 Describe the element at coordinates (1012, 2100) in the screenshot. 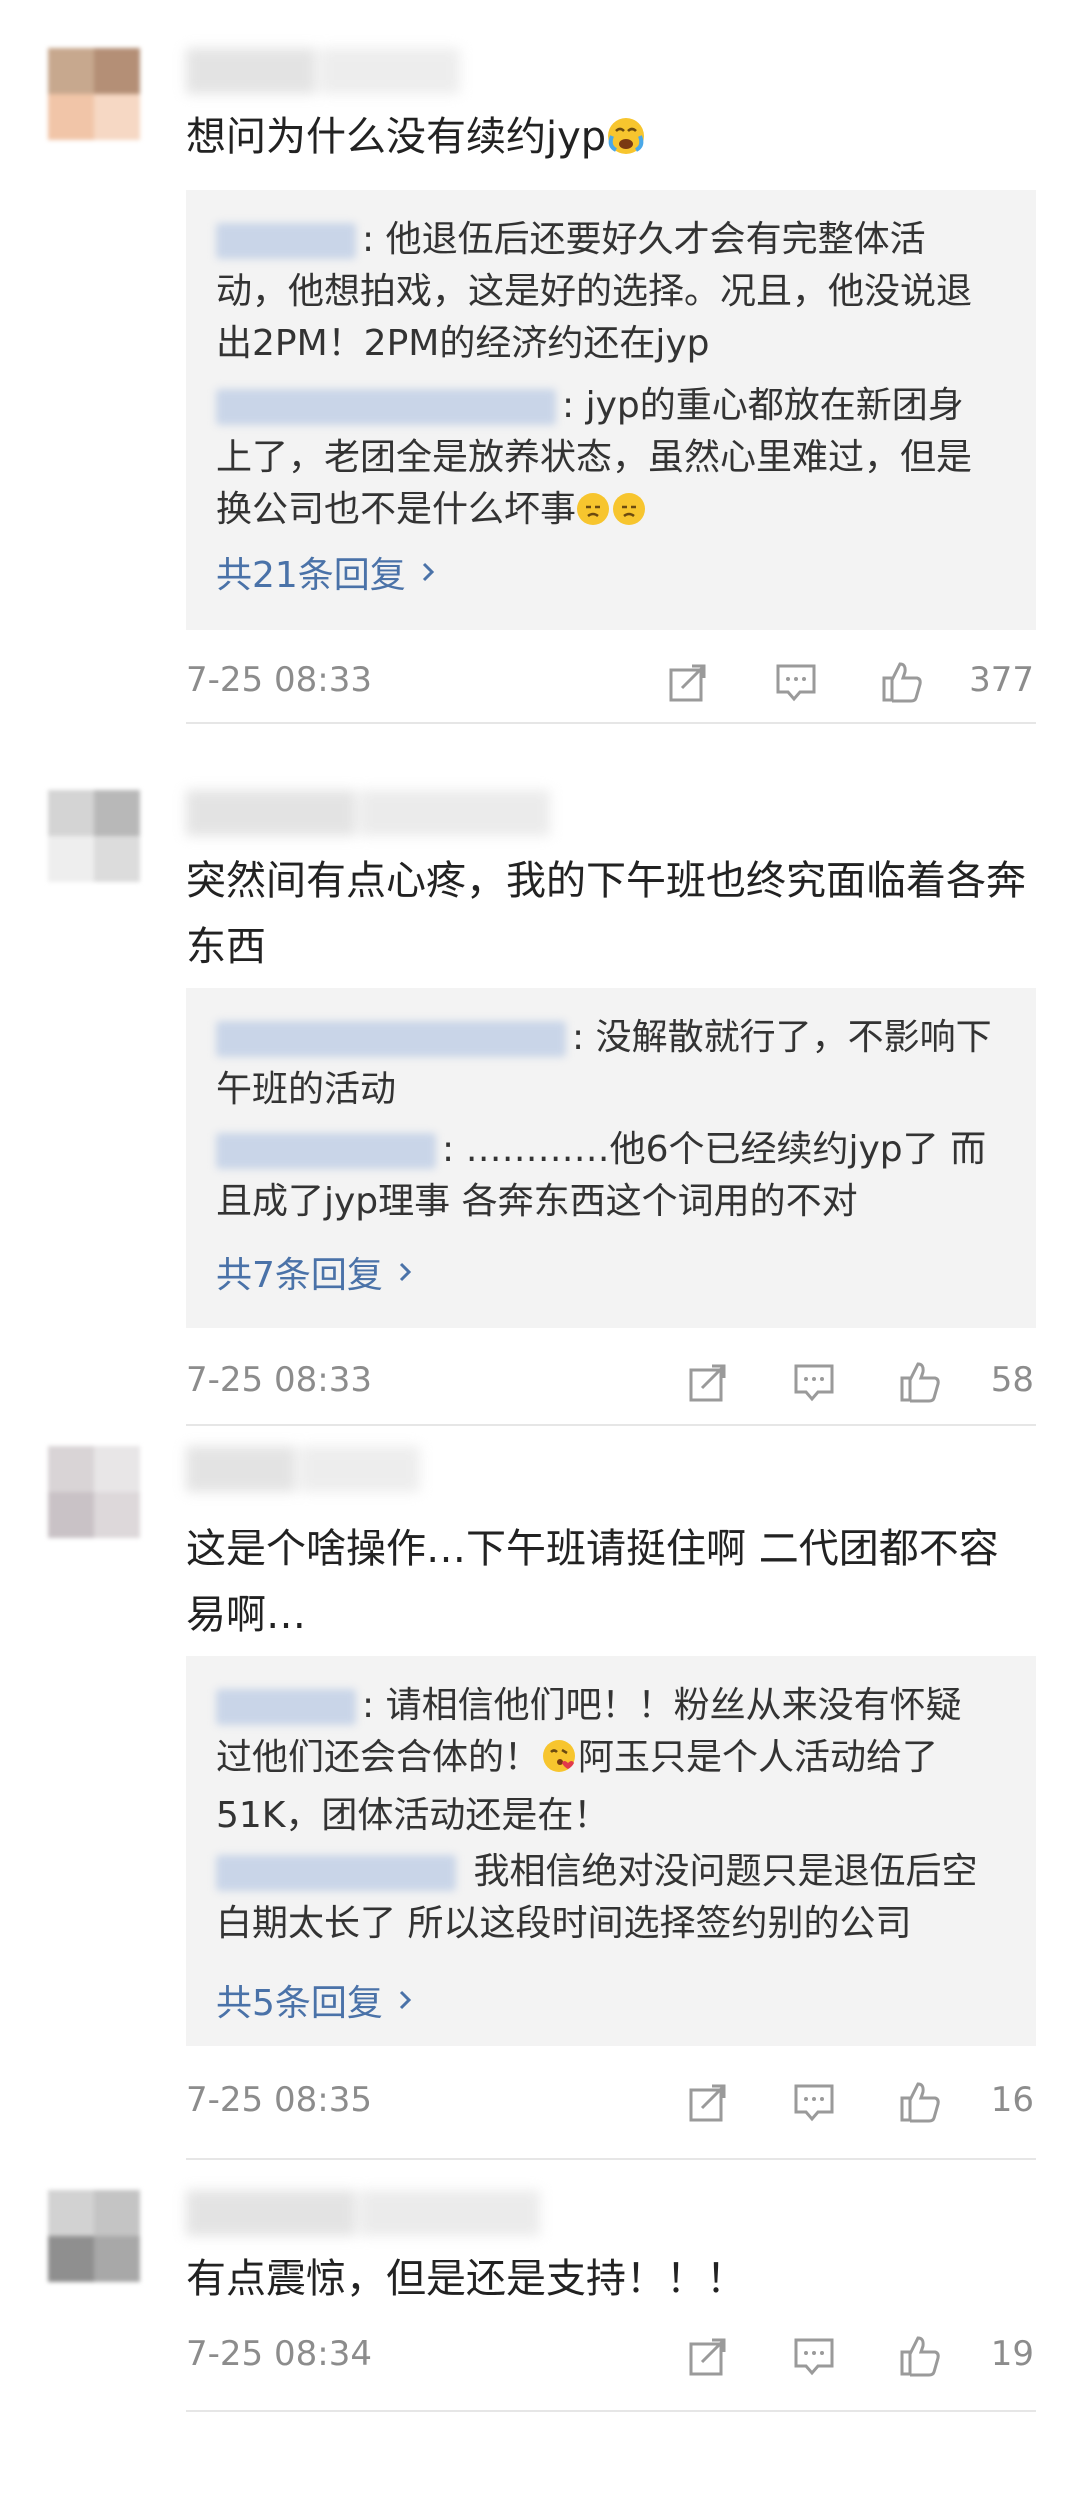

I see `like-count: 16` at that location.